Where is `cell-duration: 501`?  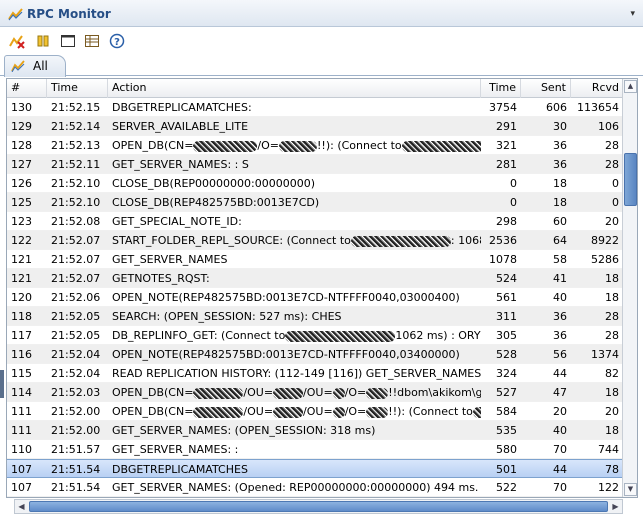 cell-duration: 501 is located at coordinates (506, 469).